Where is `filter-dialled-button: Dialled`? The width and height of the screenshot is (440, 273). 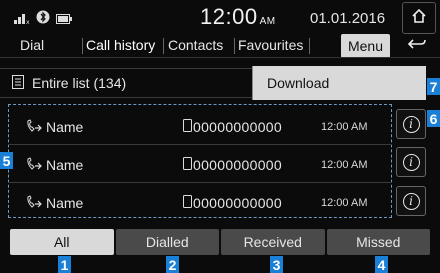
filter-dialled-button: Dialled is located at coordinates (167, 242).